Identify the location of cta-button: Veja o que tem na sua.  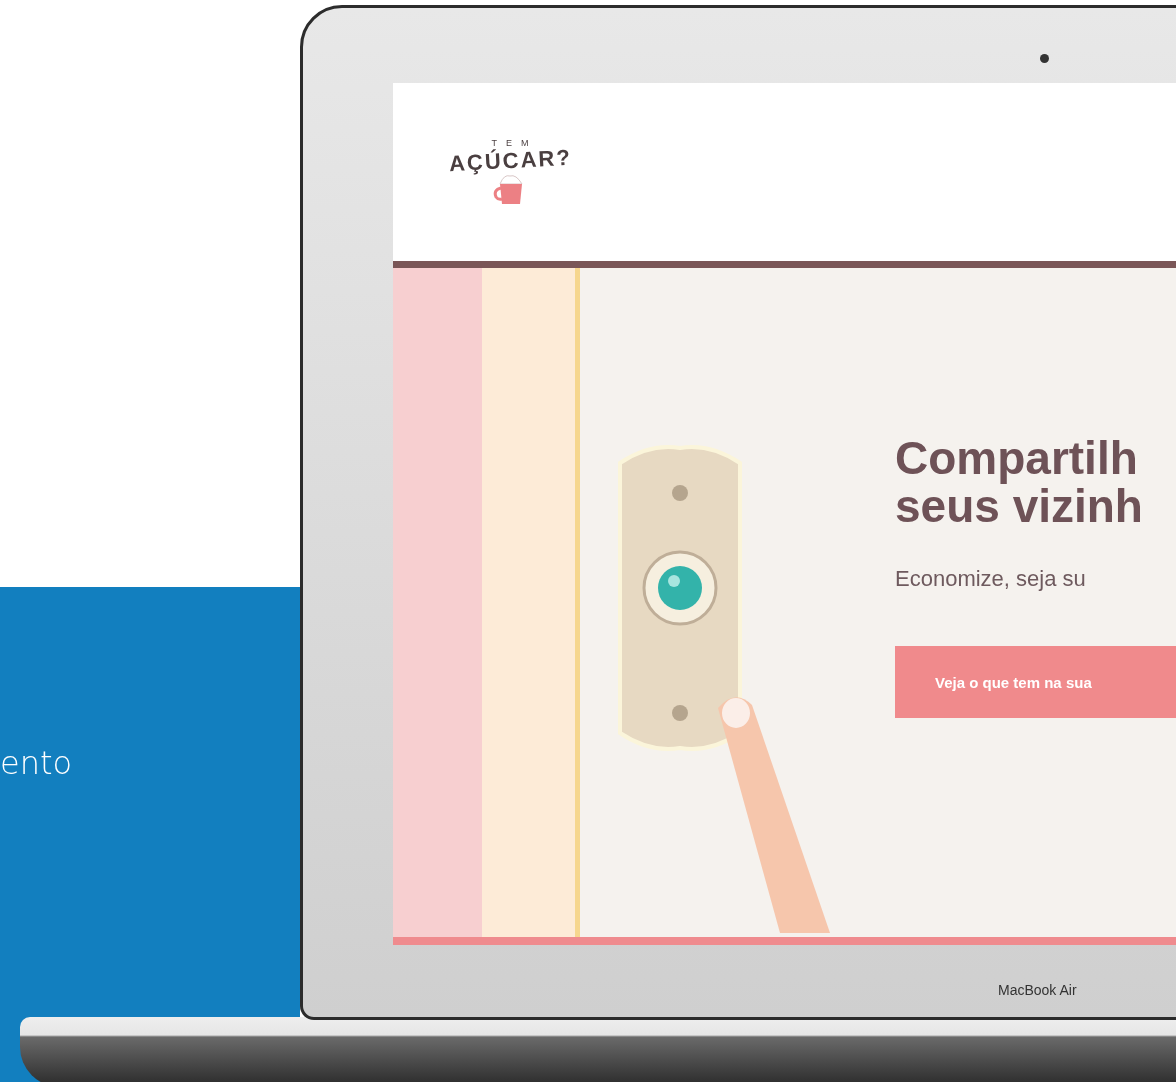
(1035, 682).